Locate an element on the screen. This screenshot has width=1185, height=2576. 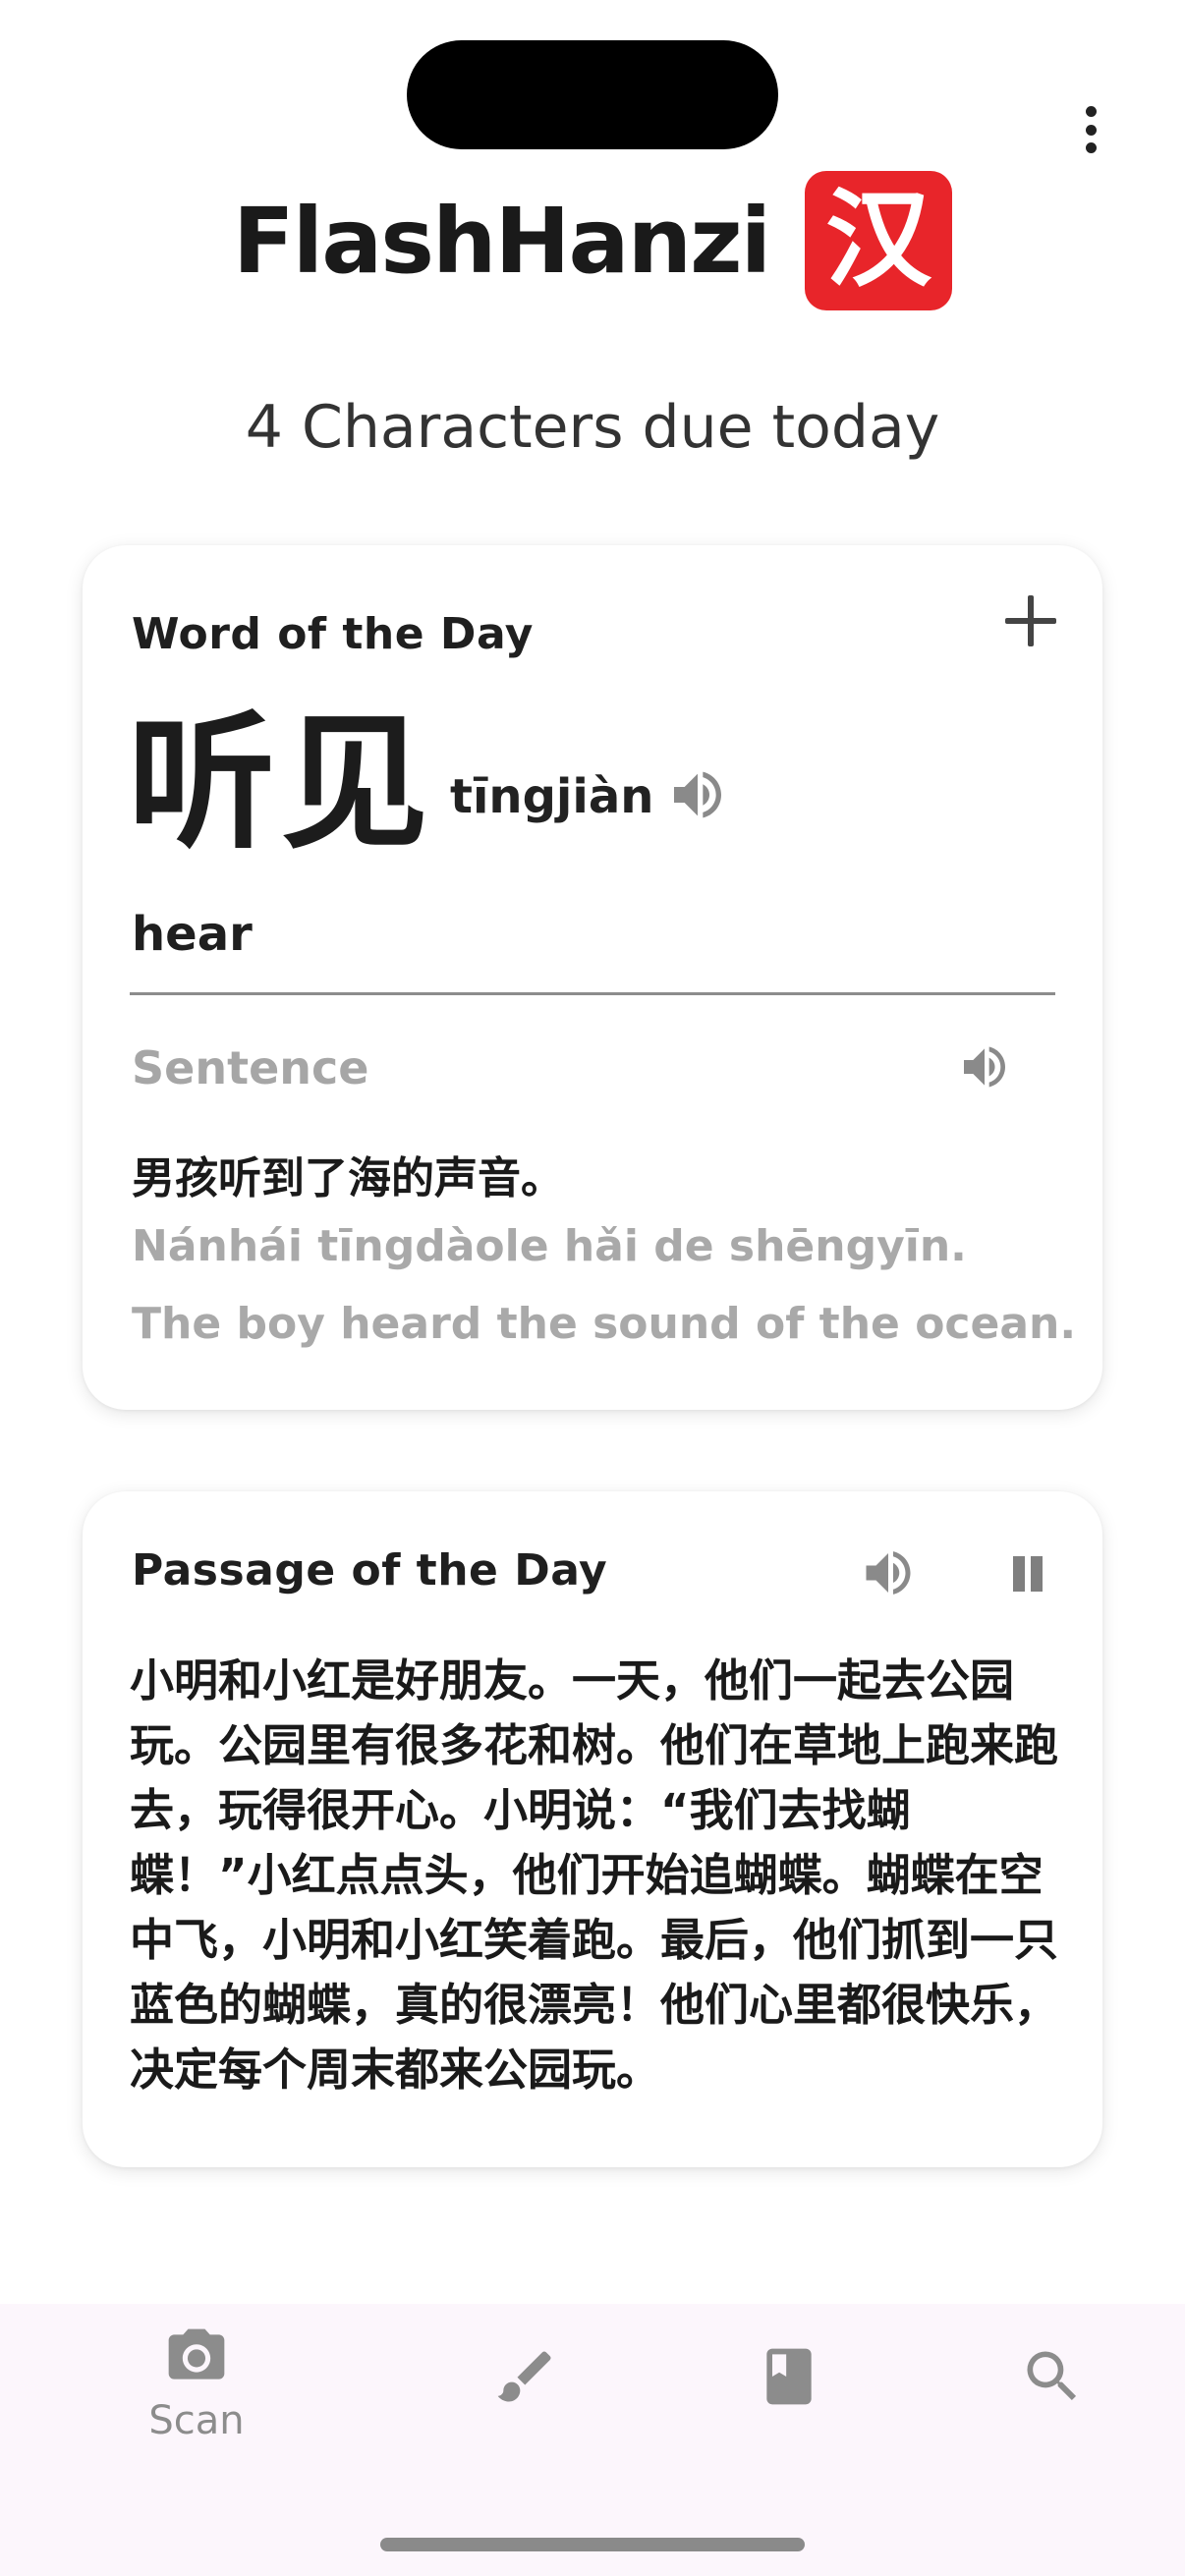
pause-icon is located at coordinates (1027, 1573).